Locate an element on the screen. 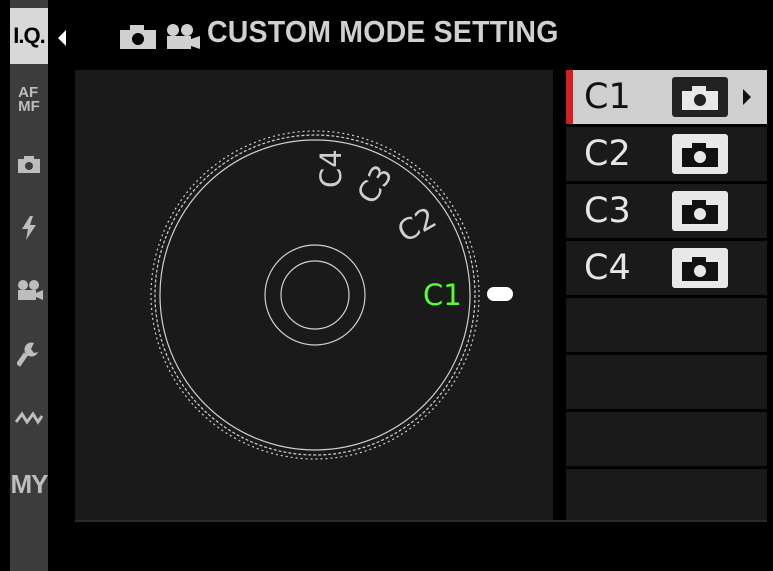 The height and width of the screenshot is (571, 773). flash-icon is located at coordinates (29, 228).